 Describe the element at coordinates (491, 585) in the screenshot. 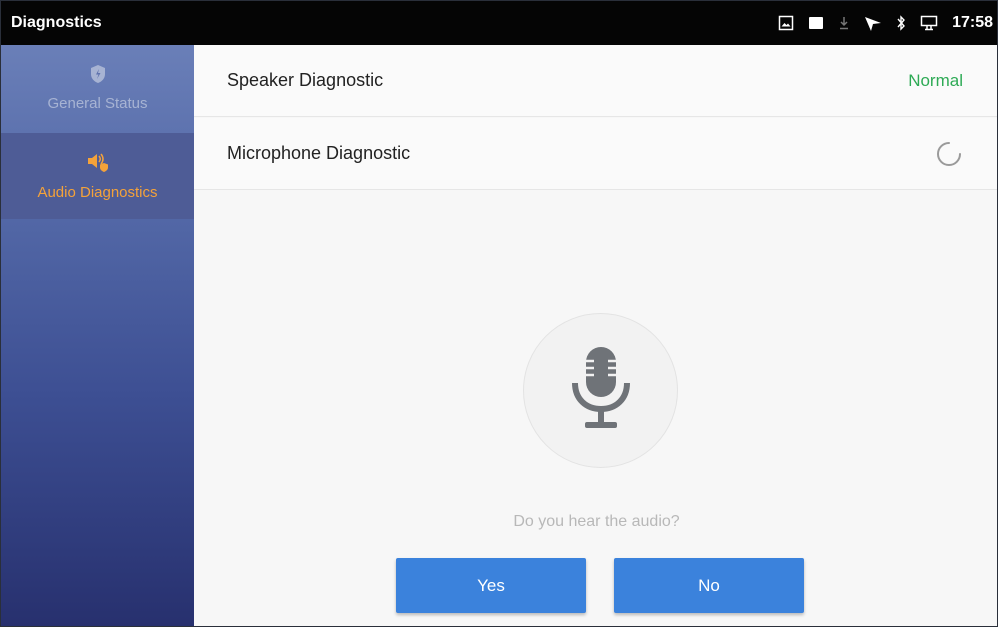

I see `yes-button: Yes` at that location.